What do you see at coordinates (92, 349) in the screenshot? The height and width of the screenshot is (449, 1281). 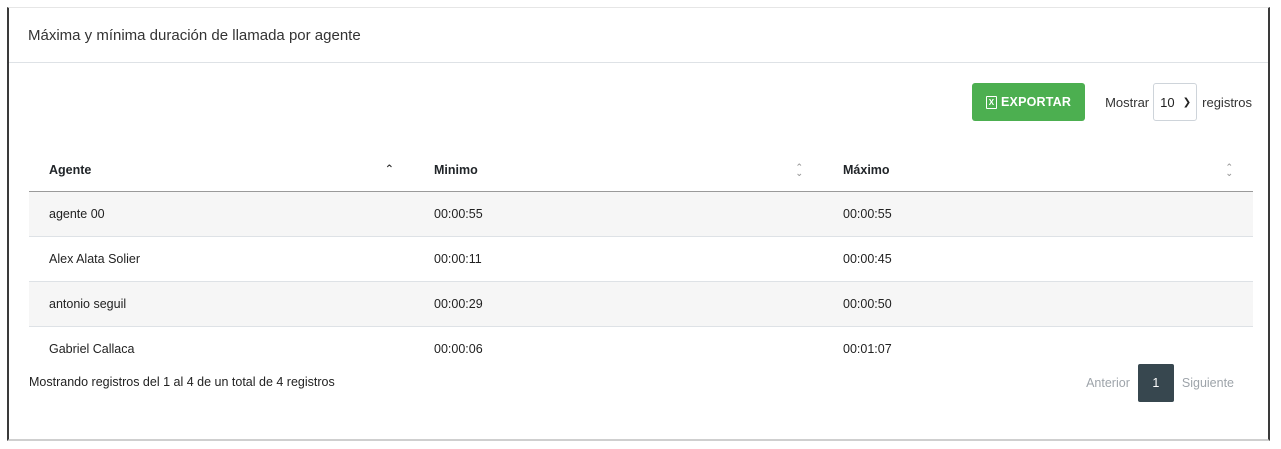 I see `cell-agente: Gabriel Callaca` at bounding box center [92, 349].